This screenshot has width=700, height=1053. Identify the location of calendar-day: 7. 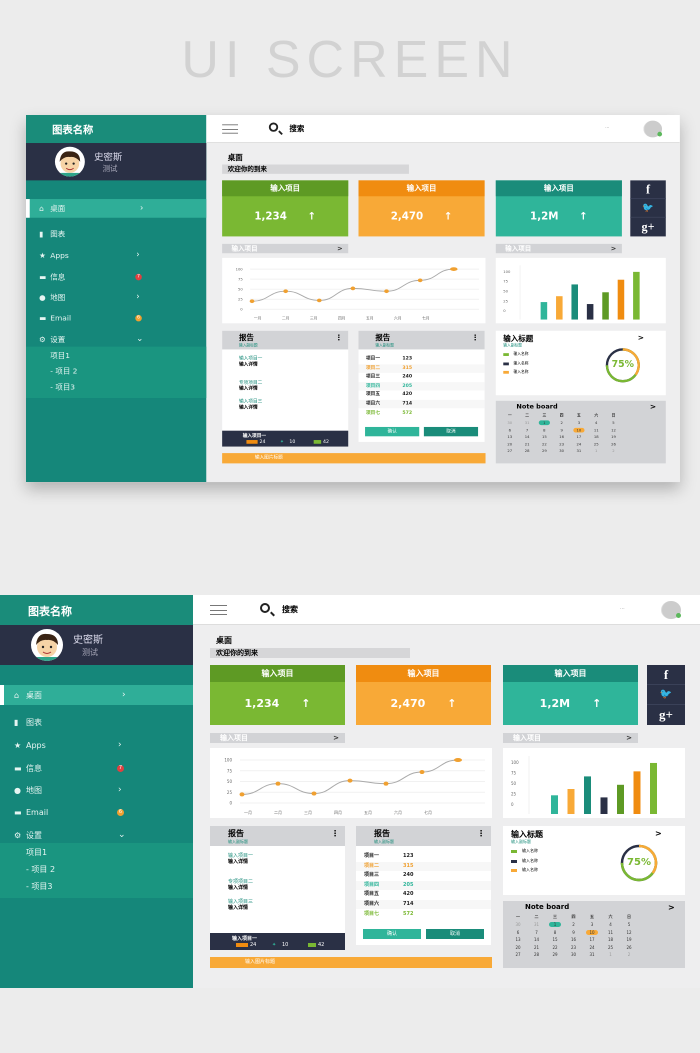
(537, 932).